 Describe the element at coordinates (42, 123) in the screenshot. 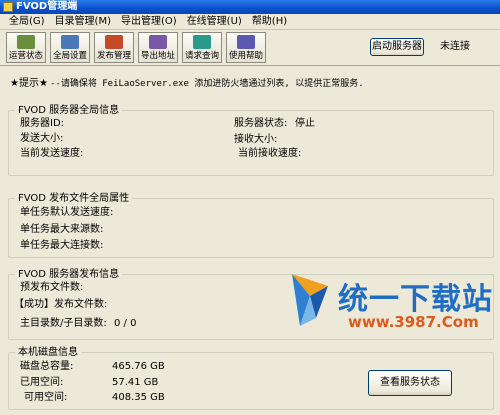

I see `server-id-label: 服务器ID:` at that location.